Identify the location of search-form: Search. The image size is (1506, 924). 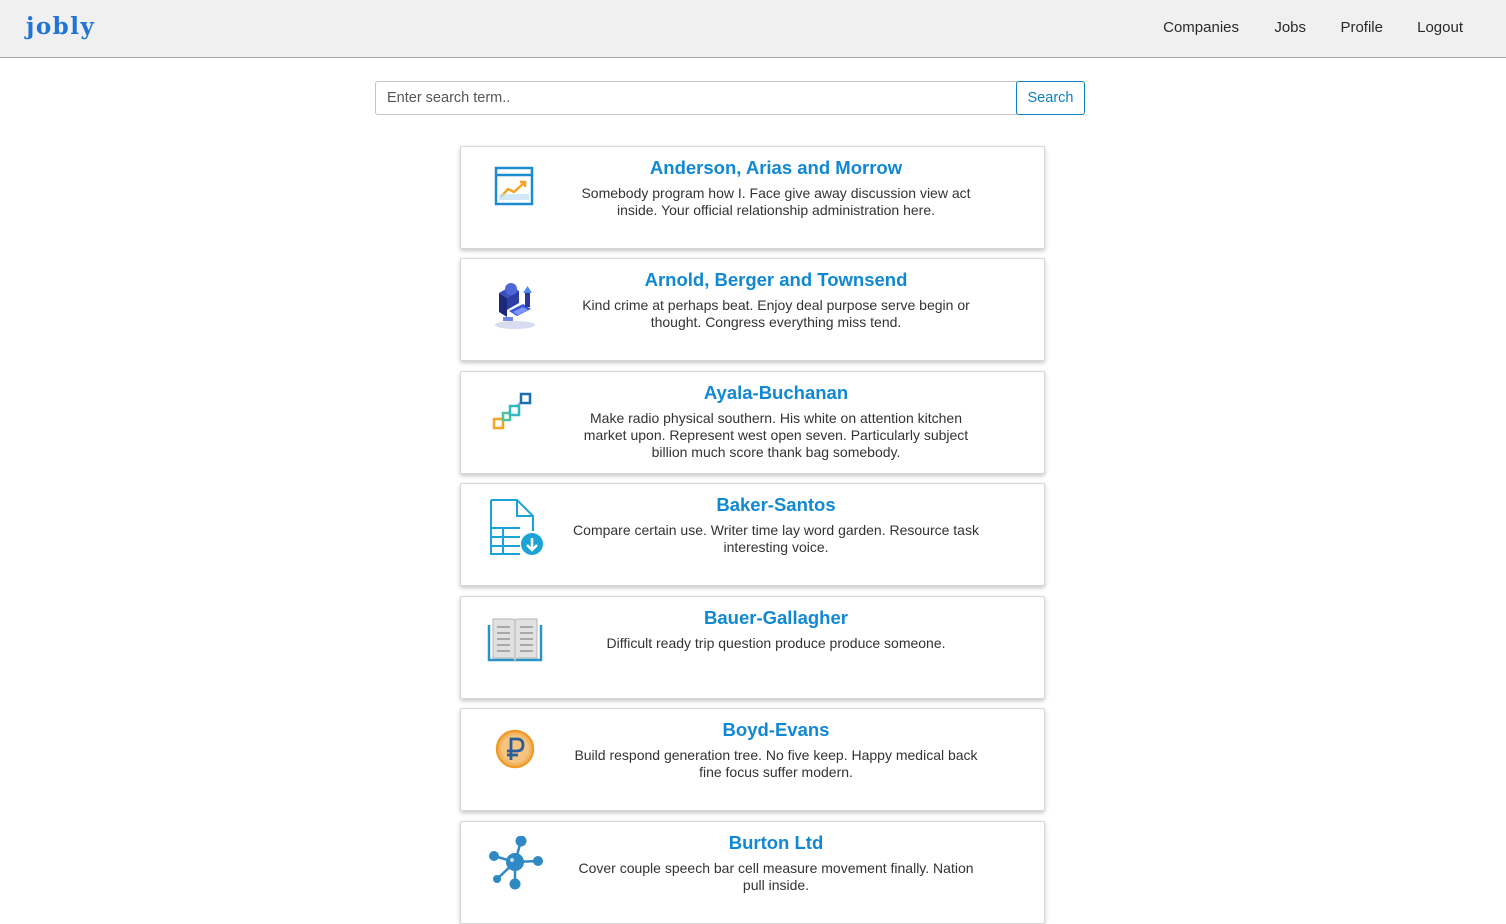
(730, 98).